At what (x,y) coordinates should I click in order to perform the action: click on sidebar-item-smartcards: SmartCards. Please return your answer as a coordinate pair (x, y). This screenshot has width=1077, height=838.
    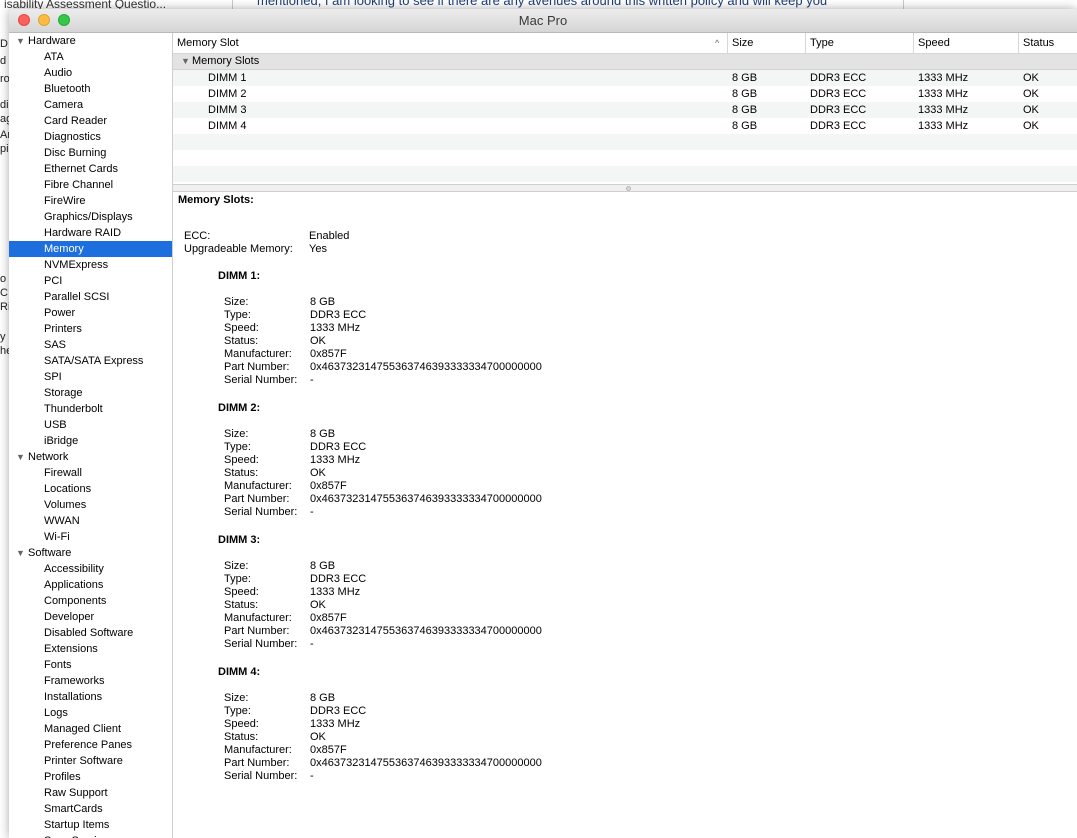
    Looking at the image, I should click on (90, 809).